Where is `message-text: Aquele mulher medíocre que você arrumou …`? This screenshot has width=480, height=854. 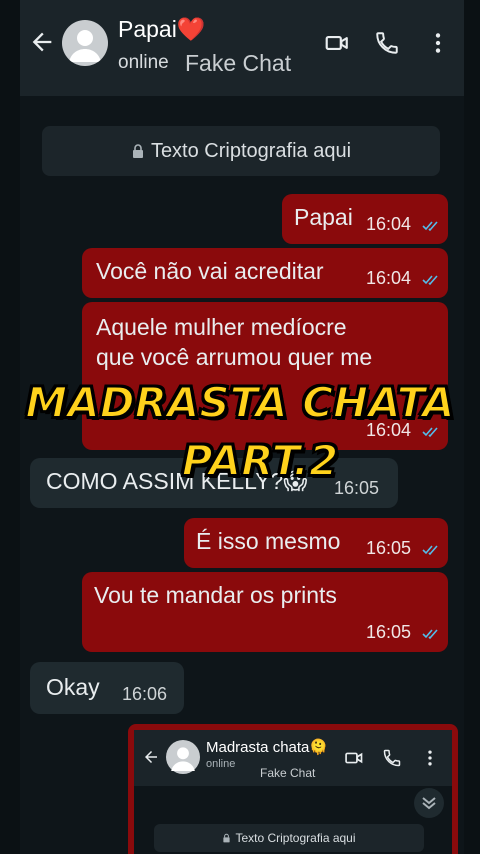 message-text: Aquele mulher medíocre que você arrumou … is located at coordinates (234, 342).